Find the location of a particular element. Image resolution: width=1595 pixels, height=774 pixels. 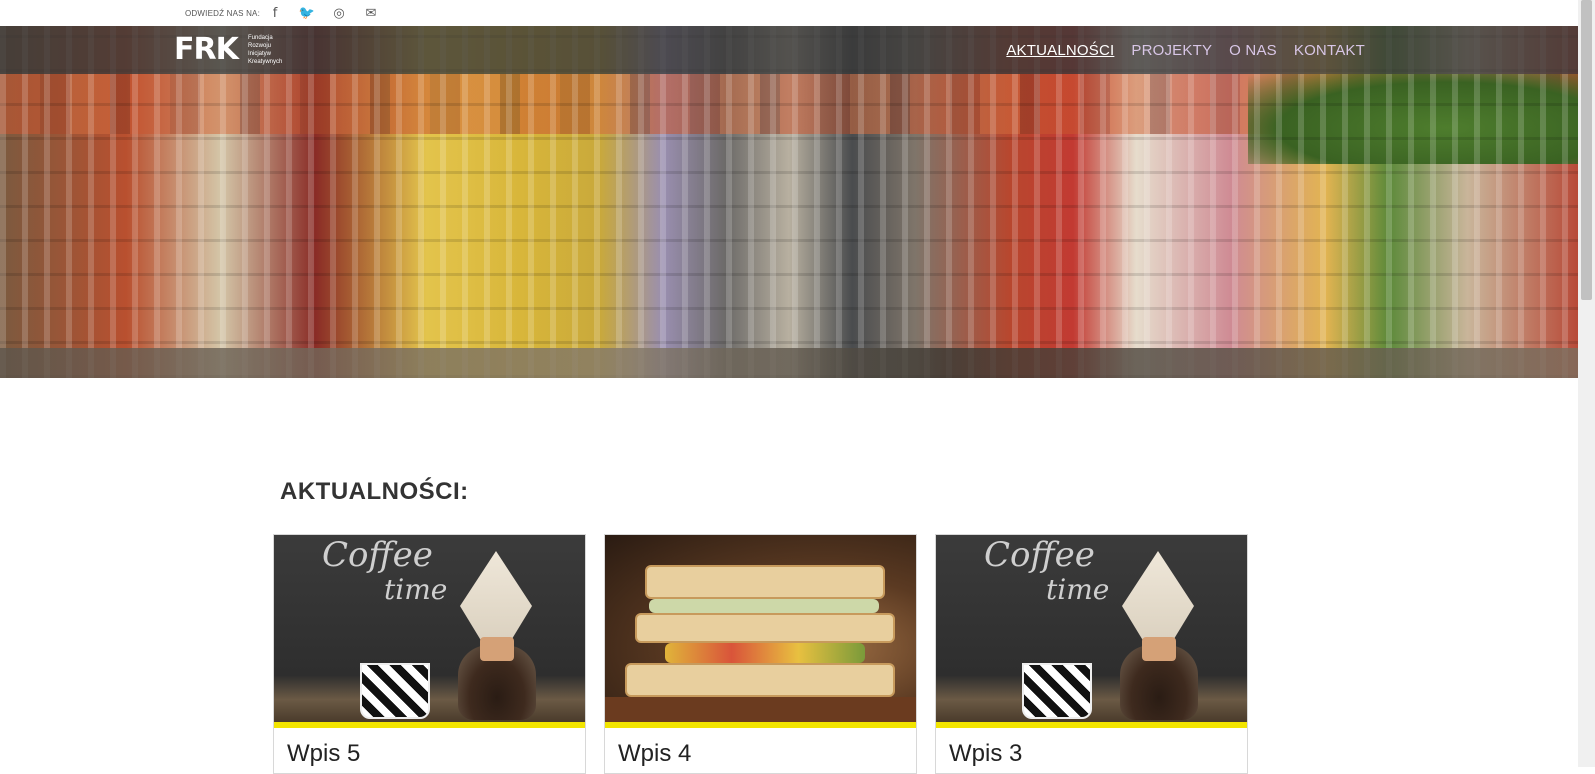

instagram-icon: ◎ is located at coordinates (339, 14).